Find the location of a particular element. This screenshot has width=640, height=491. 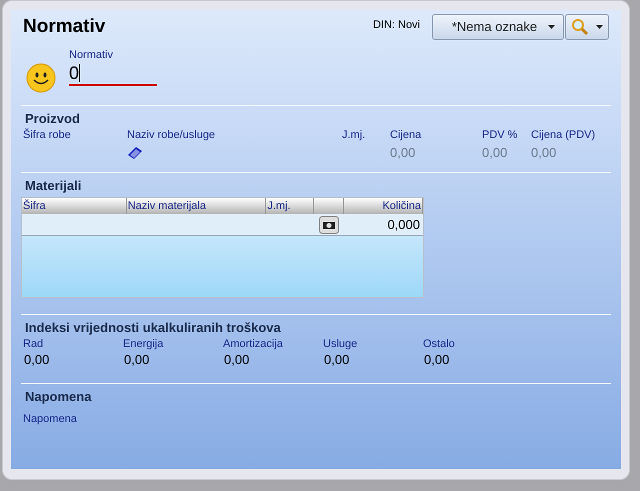

search-dropdown-button is located at coordinates (587, 27).